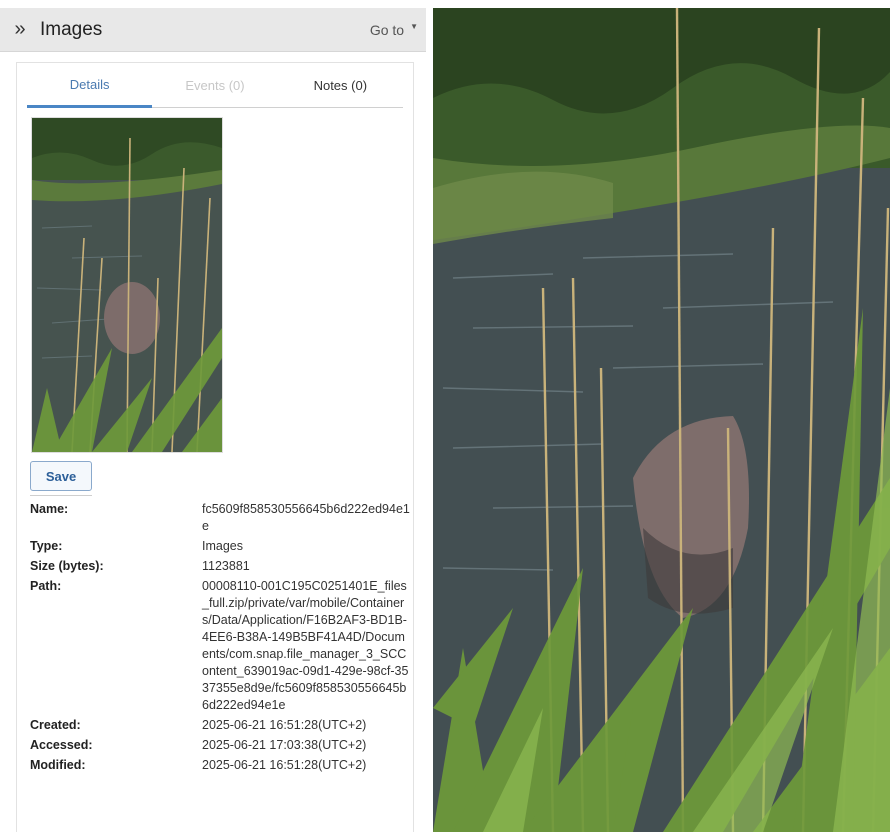 The image size is (890, 832). I want to click on property-row-accessed: Accessed: 2025-06-21 17:03:38(UTC+2), so click(220, 745).